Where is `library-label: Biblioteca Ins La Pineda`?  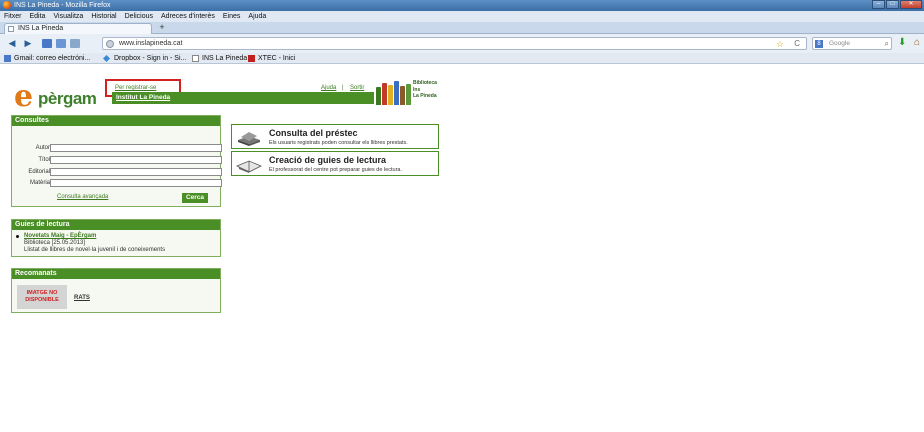 library-label: Biblioteca Ins La Pineda is located at coordinates (425, 89).